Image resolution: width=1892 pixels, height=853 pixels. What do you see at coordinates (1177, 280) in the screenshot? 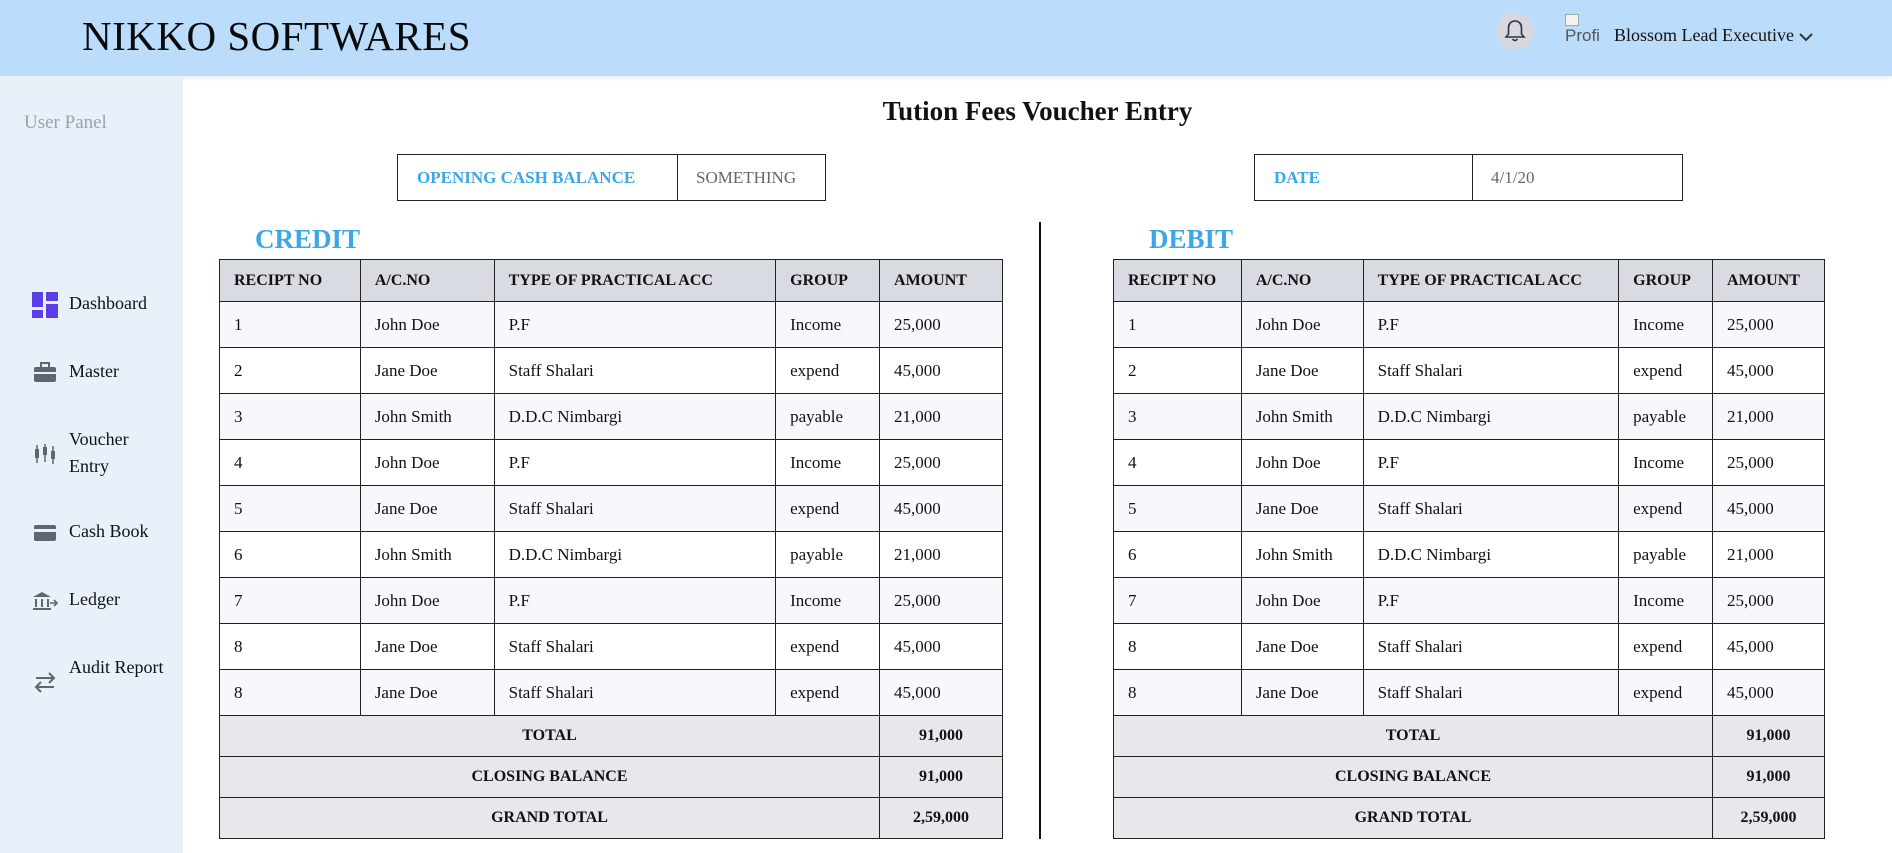
I see `column-header: RECIPT NO` at bounding box center [1177, 280].